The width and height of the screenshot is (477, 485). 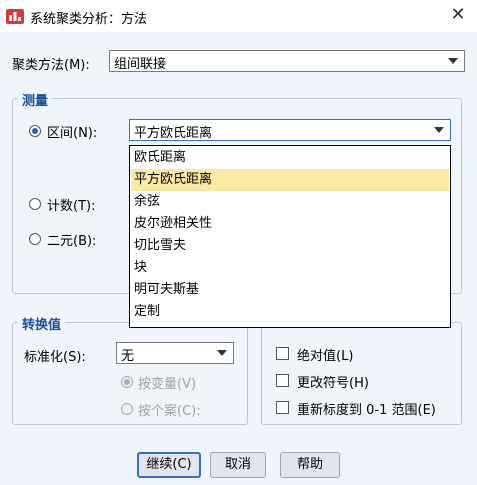 I want to click on interval-measure-select: 平方欧氏距离, so click(x=290, y=130).